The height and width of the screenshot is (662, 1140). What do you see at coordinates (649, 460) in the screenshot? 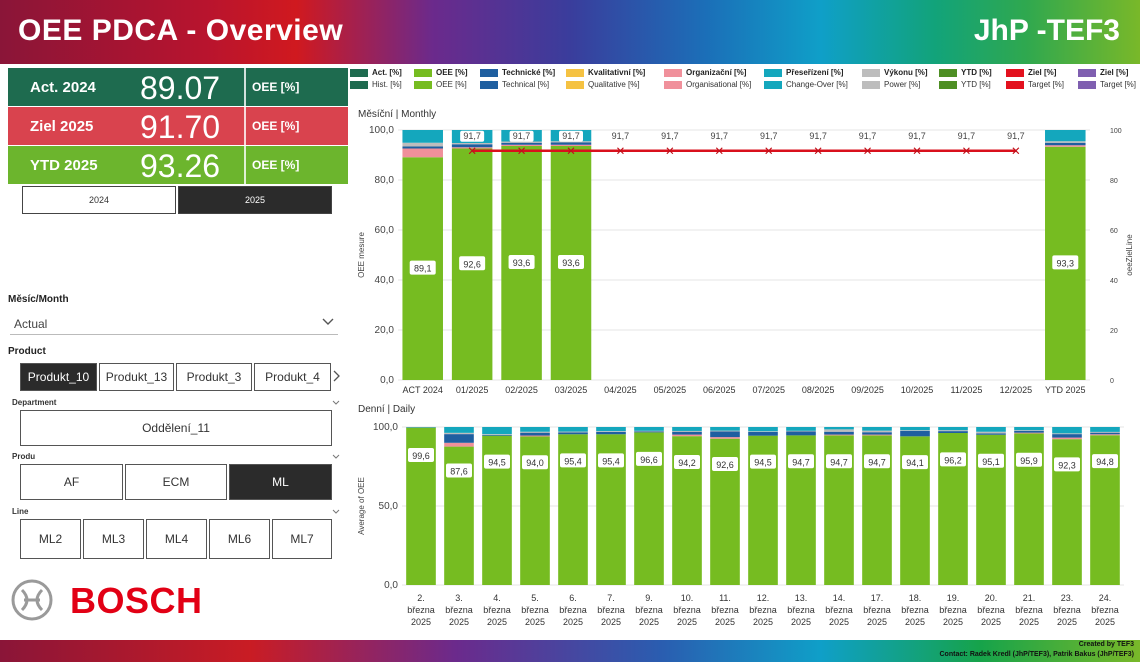
I see `data-label: 96,6` at bounding box center [649, 460].